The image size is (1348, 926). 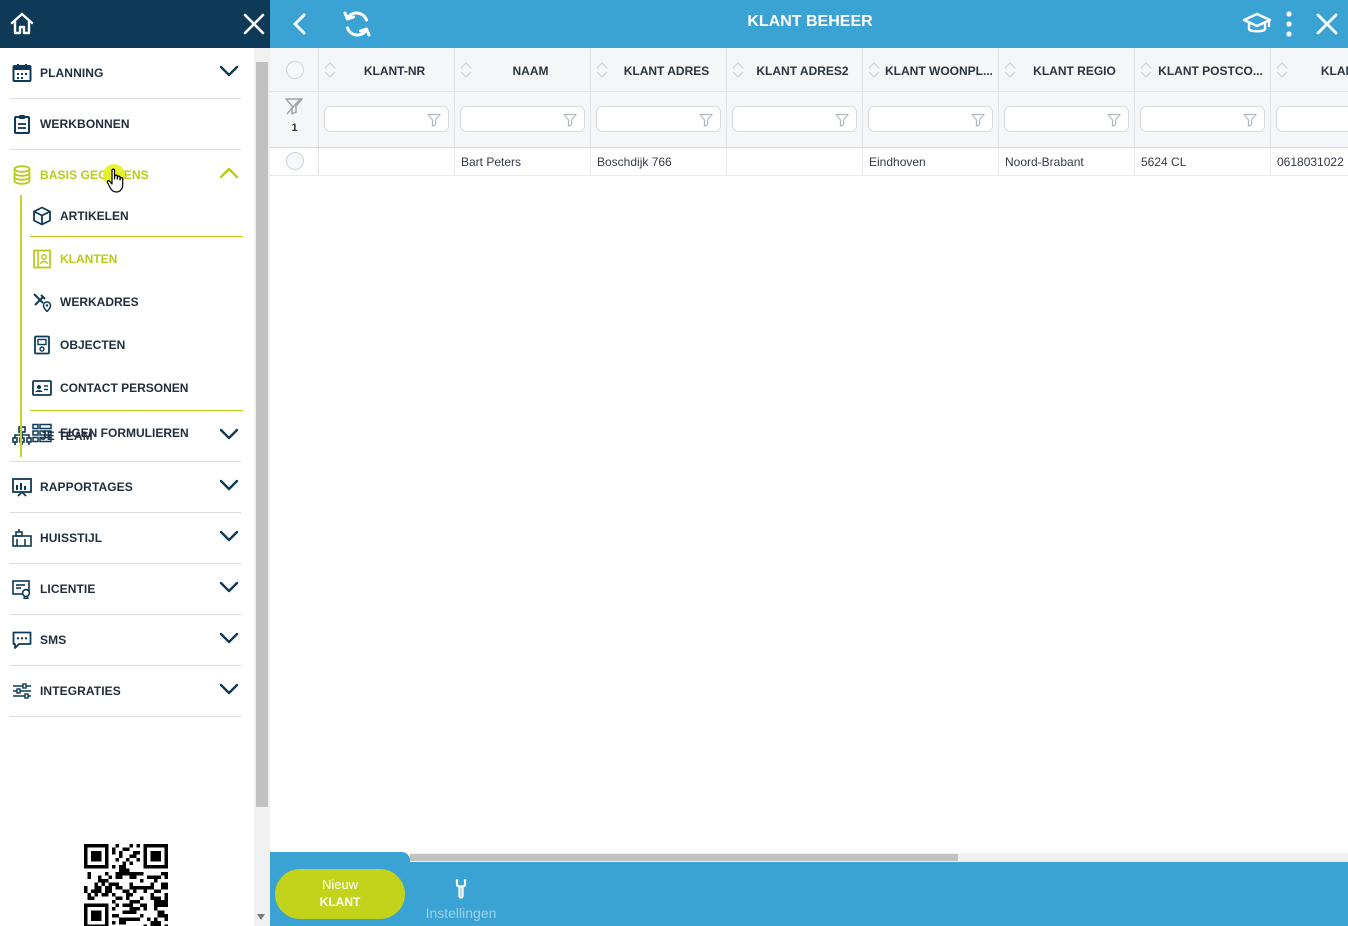 I want to click on select-all-checkbox, so click(x=295, y=70).